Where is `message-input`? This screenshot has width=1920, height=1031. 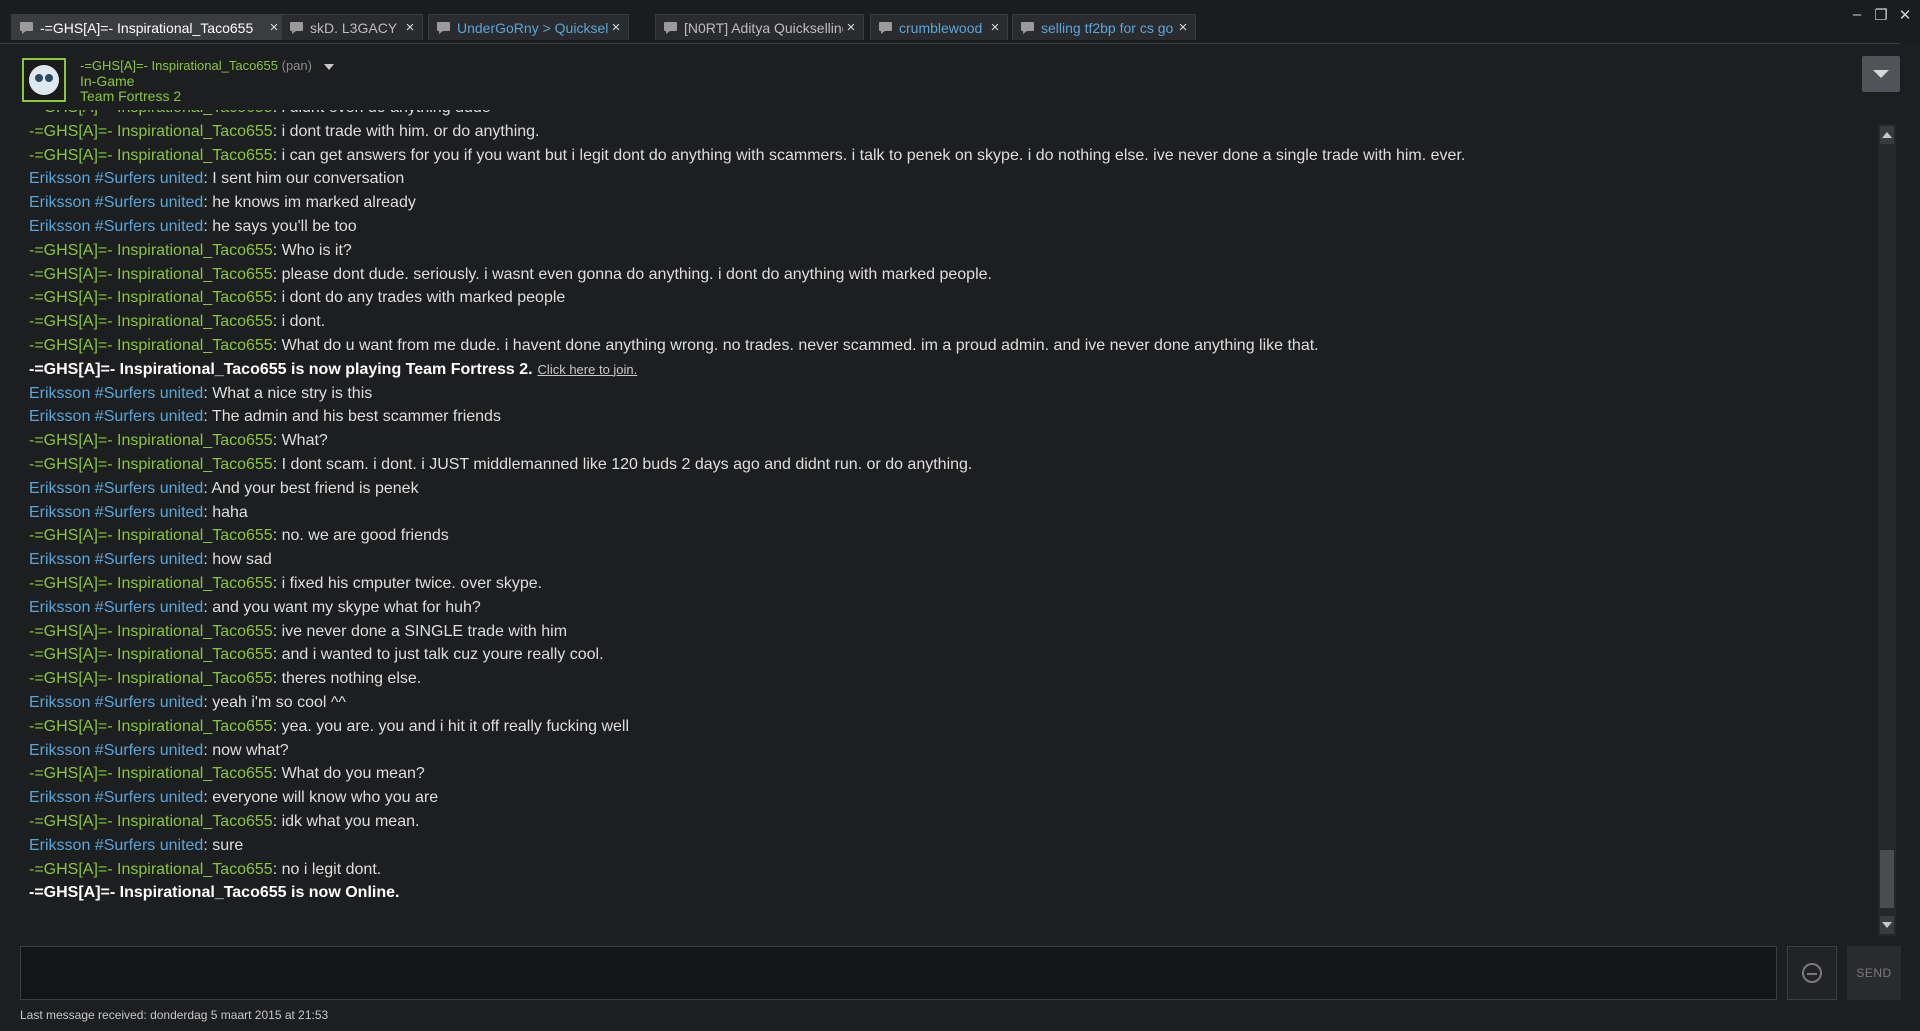 message-input is located at coordinates (898, 973).